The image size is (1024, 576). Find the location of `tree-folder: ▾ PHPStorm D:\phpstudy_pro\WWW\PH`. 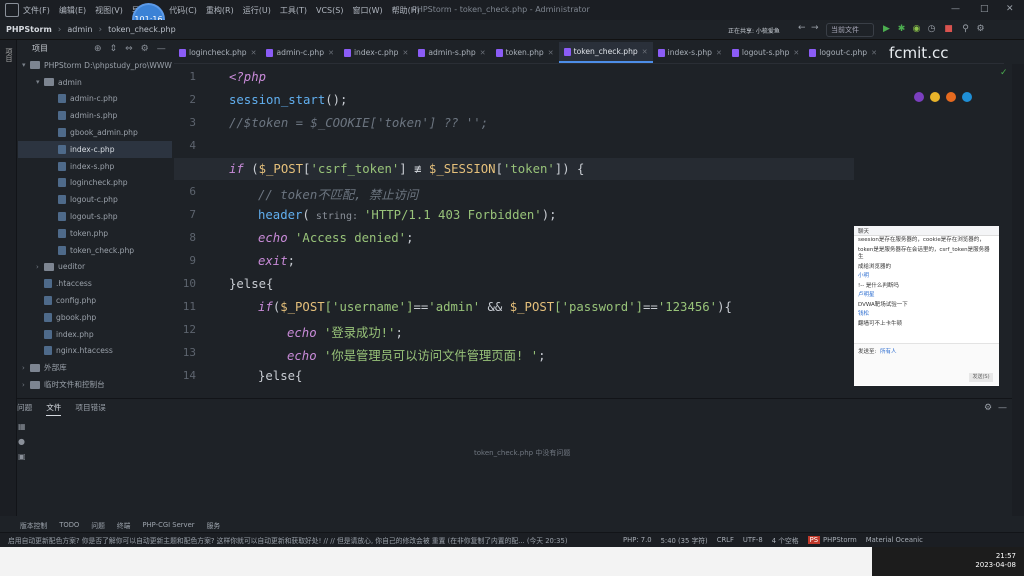

tree-folder: ▾ PHPStorm D:\phpstudy_pro\WWW\PH is located at coordinates (95, 65).